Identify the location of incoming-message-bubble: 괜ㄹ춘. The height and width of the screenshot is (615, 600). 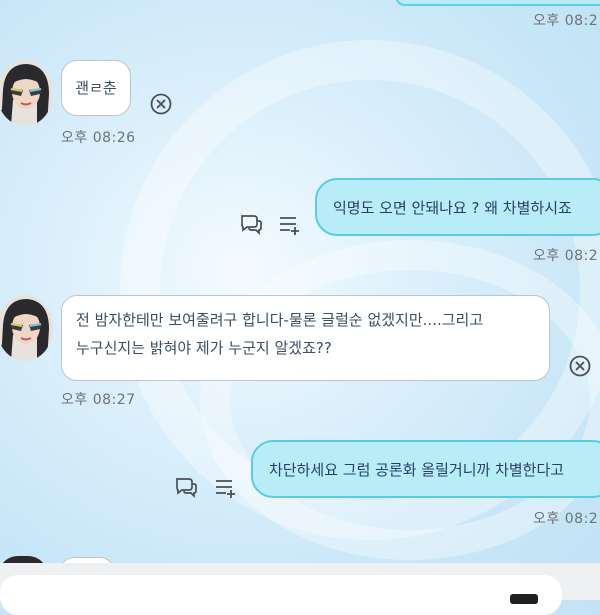
(96, 88).